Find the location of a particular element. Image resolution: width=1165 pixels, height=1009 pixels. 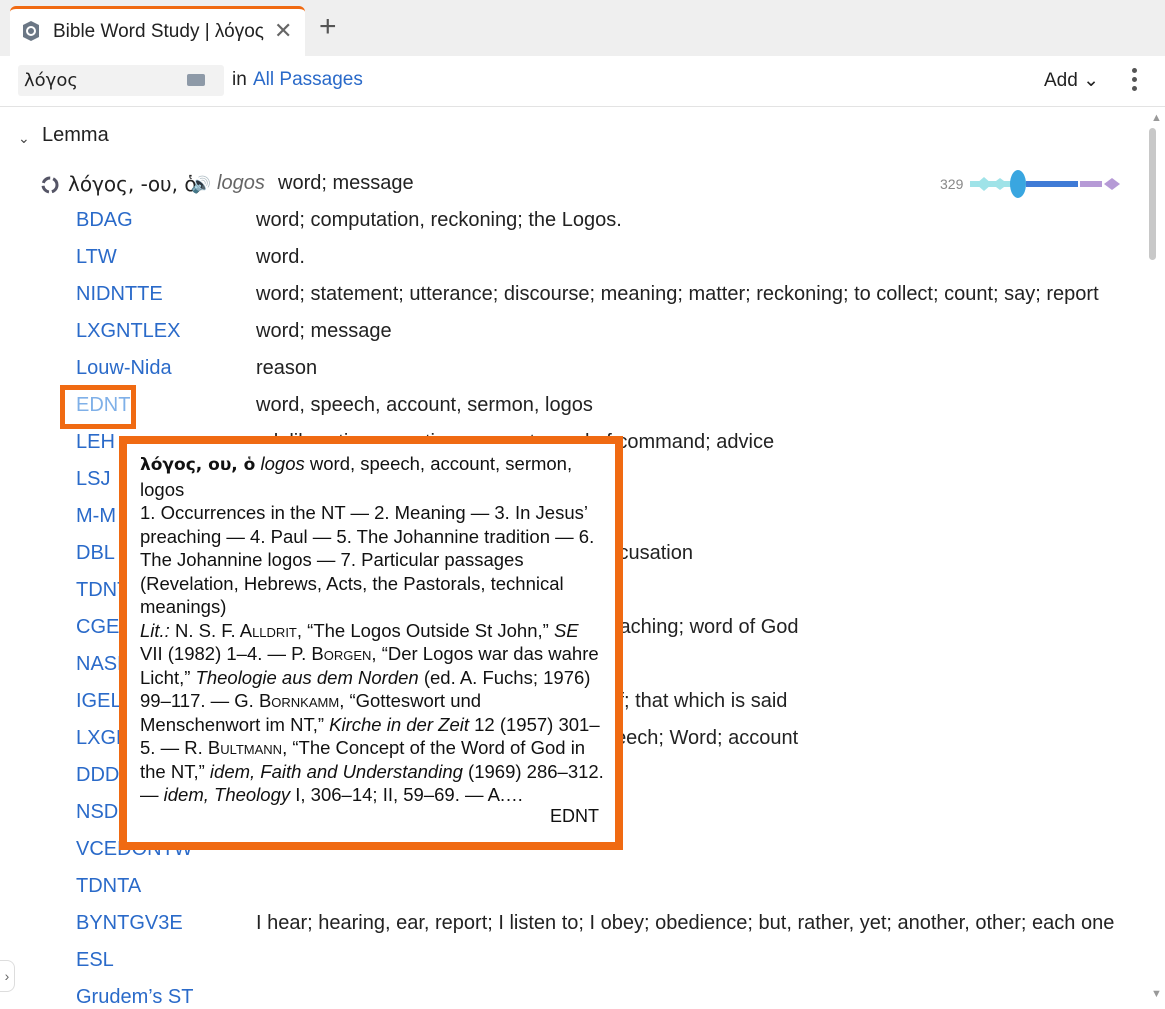

search-box is located at coordinates (121, 80).